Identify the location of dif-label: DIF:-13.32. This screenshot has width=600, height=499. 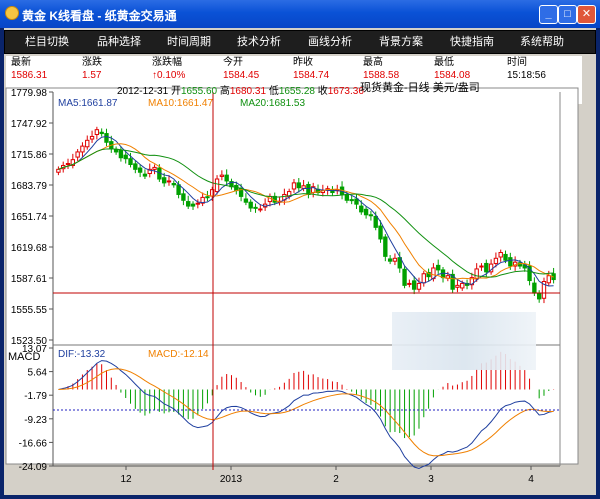
(82, 354).